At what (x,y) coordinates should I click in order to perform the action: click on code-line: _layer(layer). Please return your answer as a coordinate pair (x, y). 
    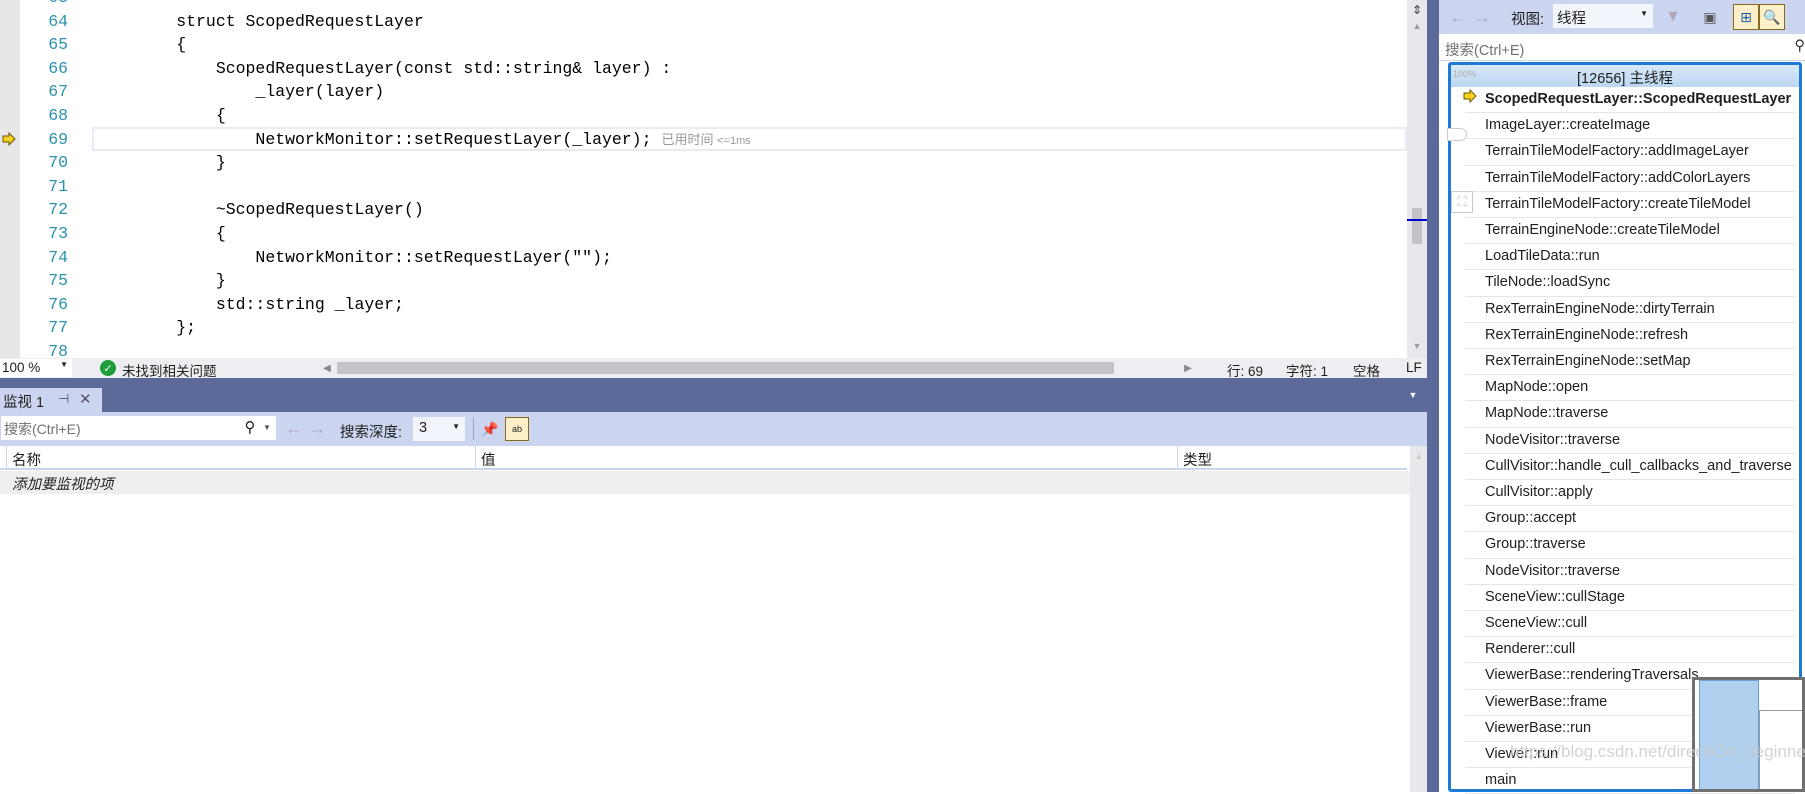
    Looking at the image, I should click on (240, 92).